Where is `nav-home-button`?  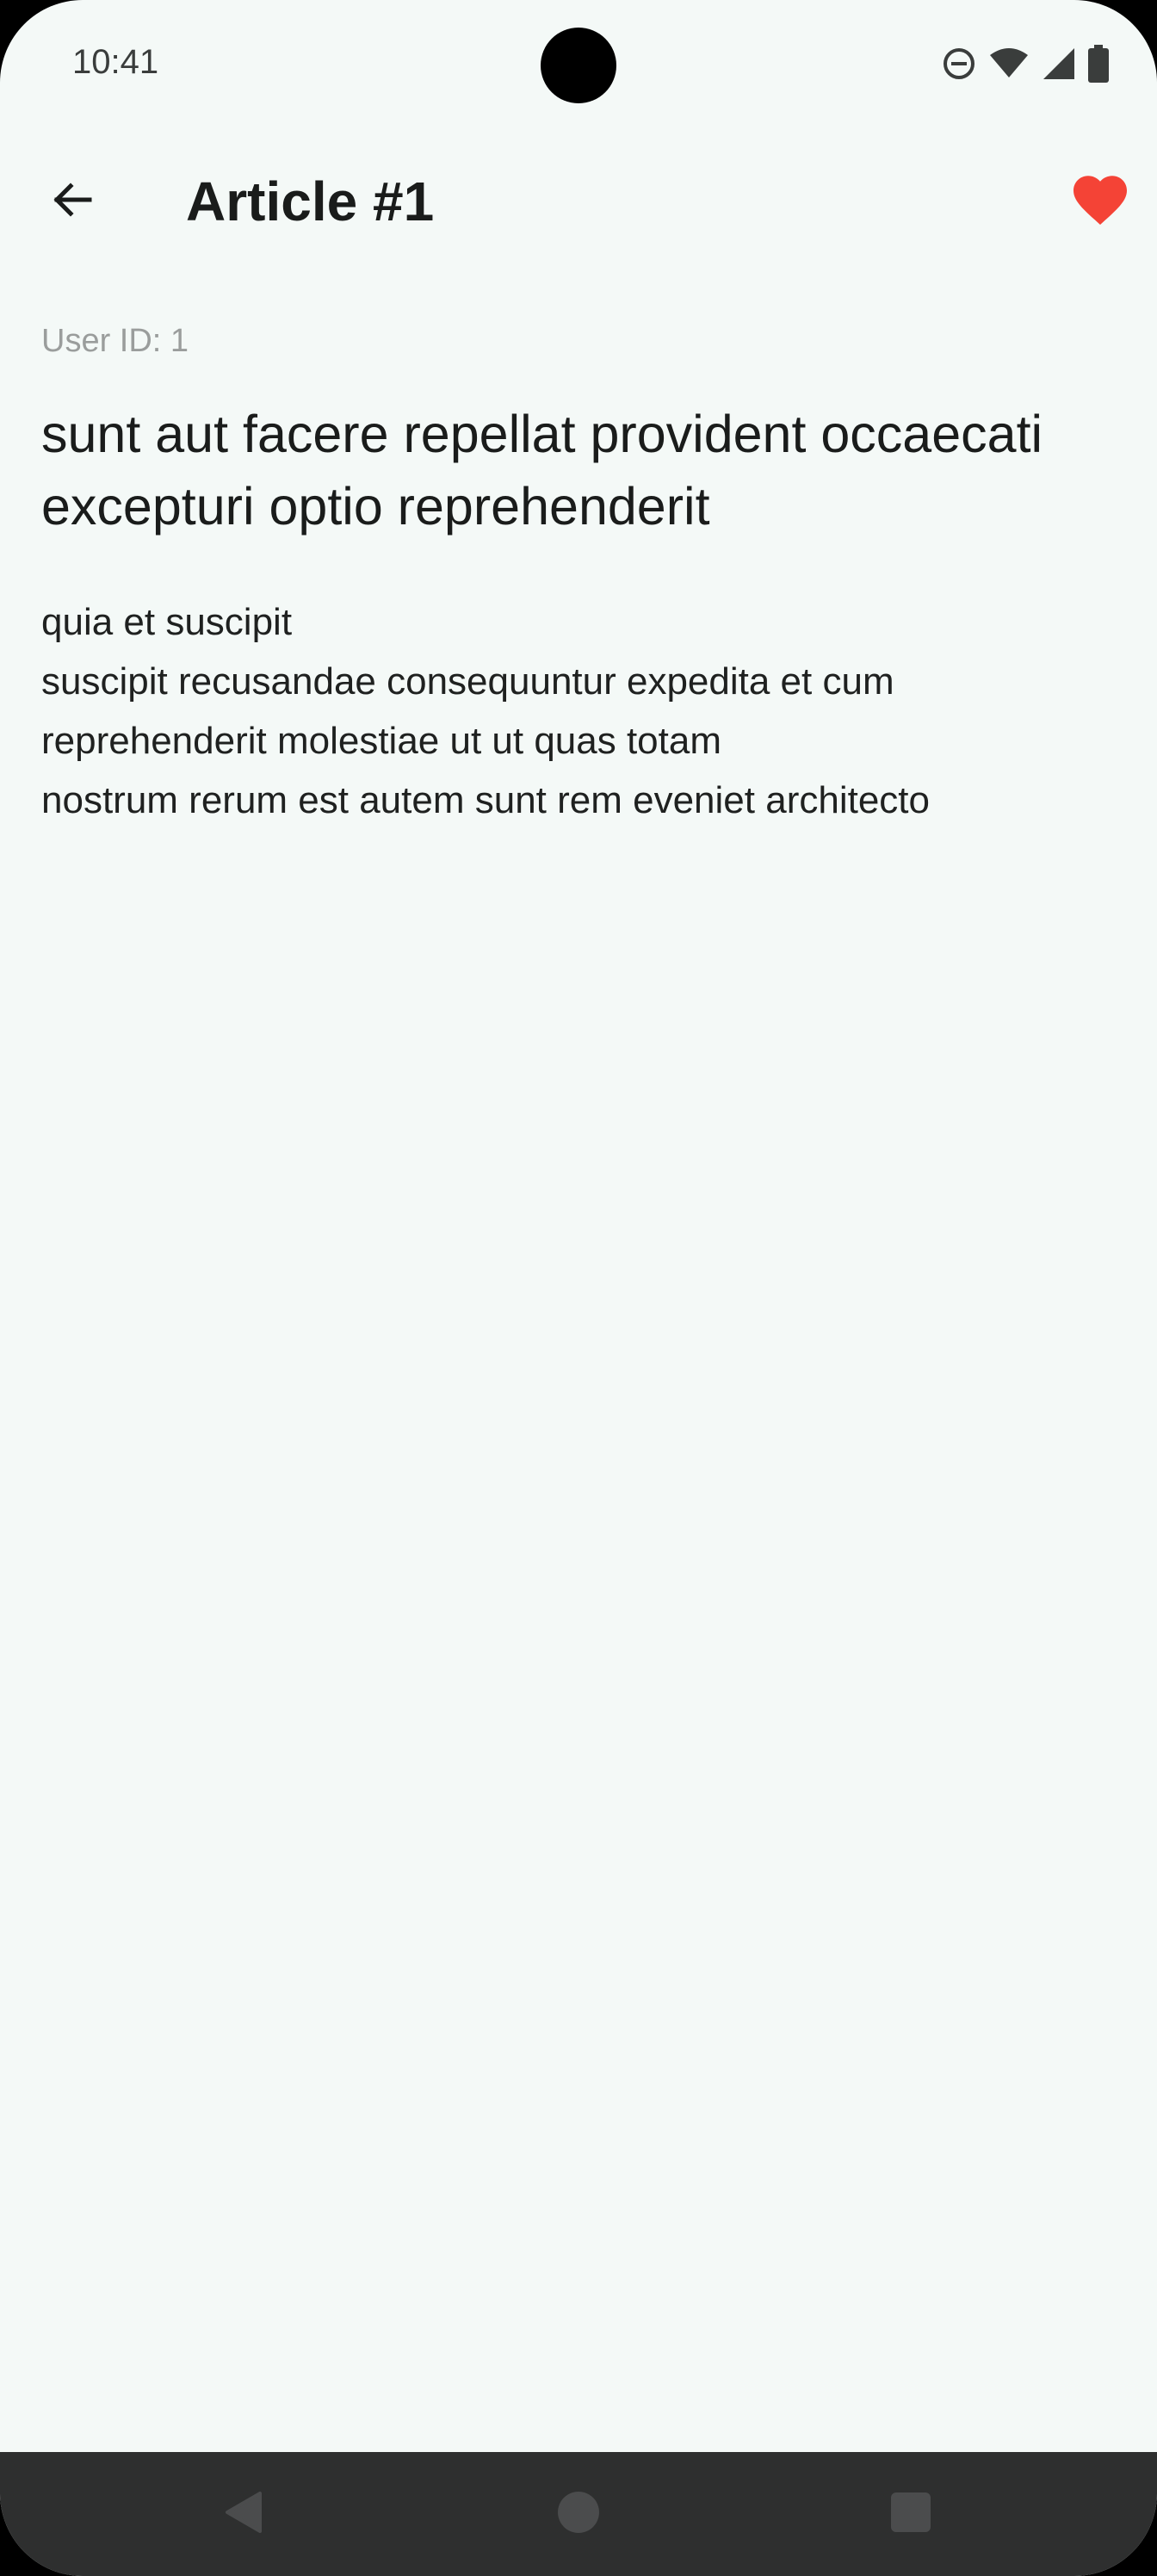 nav-home-button is located at coordinates (579, 2514).